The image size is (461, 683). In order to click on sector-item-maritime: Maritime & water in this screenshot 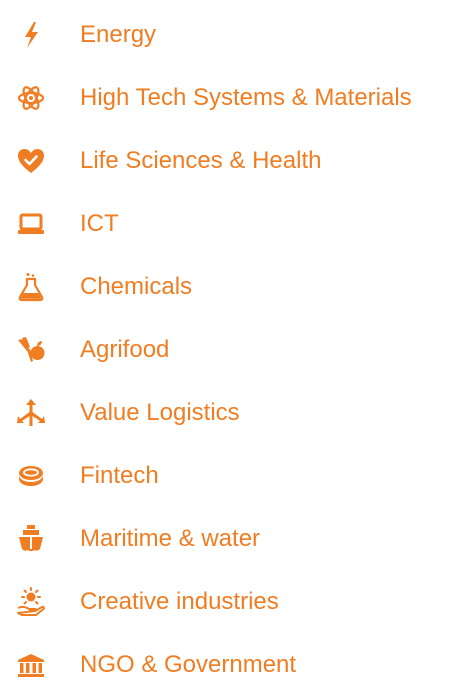, I will do `click(230, 539)`.